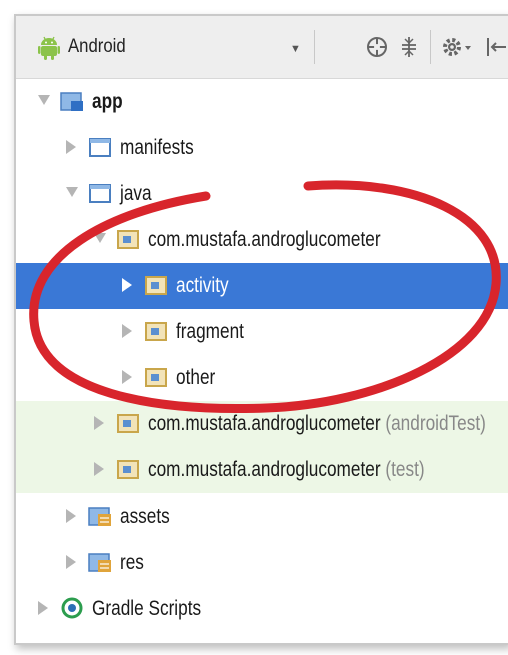 This screenshot has width=508, height=655. I want to click on tree-item-text: Gradle Scripts, so click(147, 608).